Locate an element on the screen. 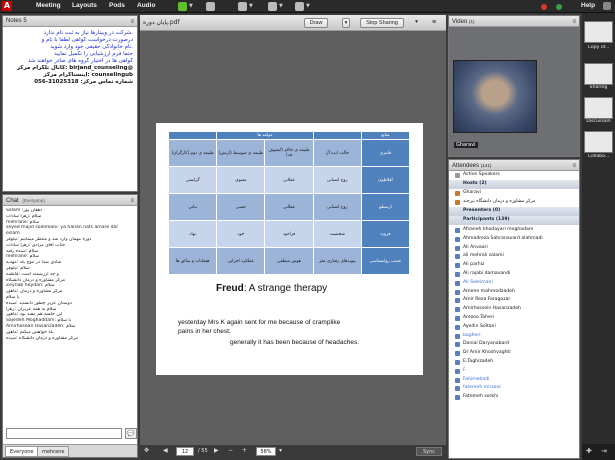 The height and width of the screenshot is (460, 615). participant-row: Danial Daryanabard is located at coordinates (514, 344).